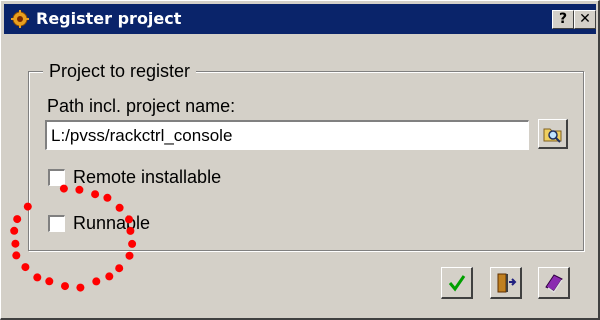  What do you see at coordinates (112, 223) in the screenshot?
I see `runnable-label: Runnable` at bounding box center [112, 223].